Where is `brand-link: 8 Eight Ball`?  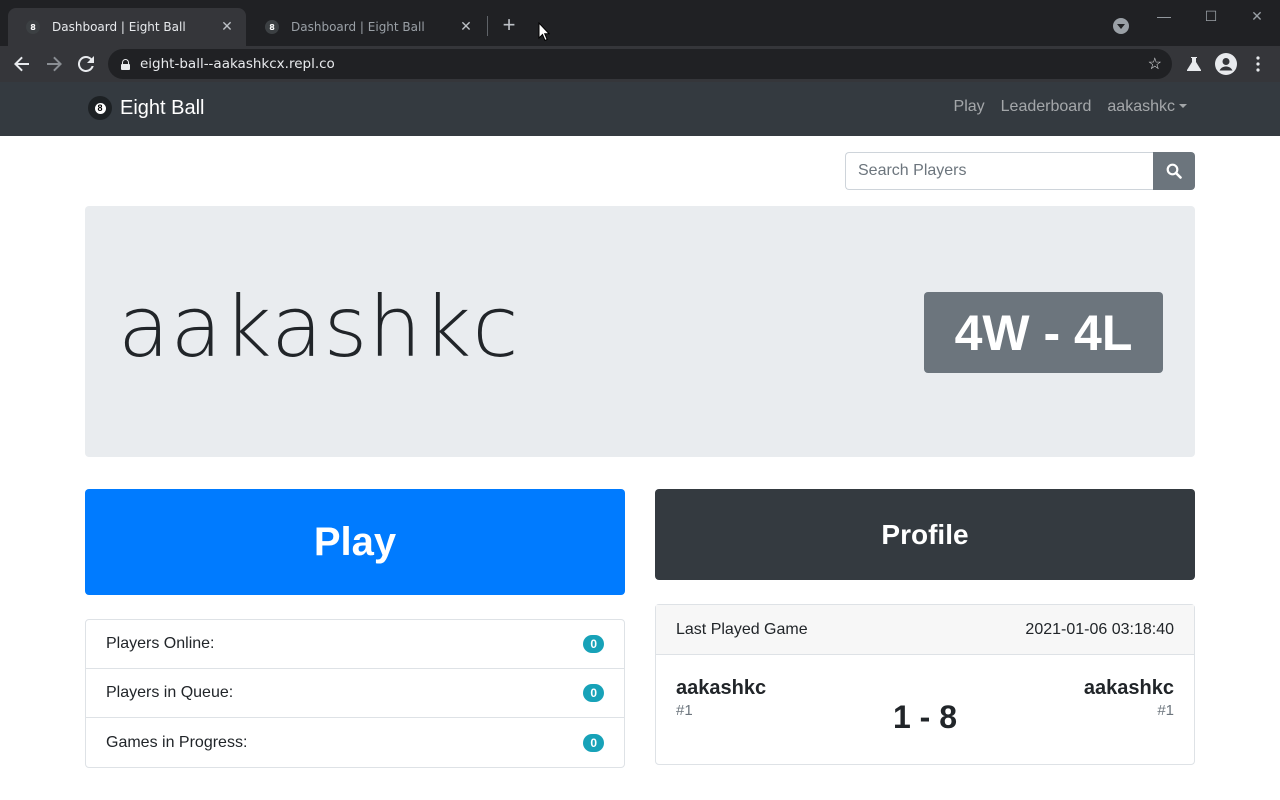
brand-link: 8 Eight Ball is located at coordinates (146, 108).